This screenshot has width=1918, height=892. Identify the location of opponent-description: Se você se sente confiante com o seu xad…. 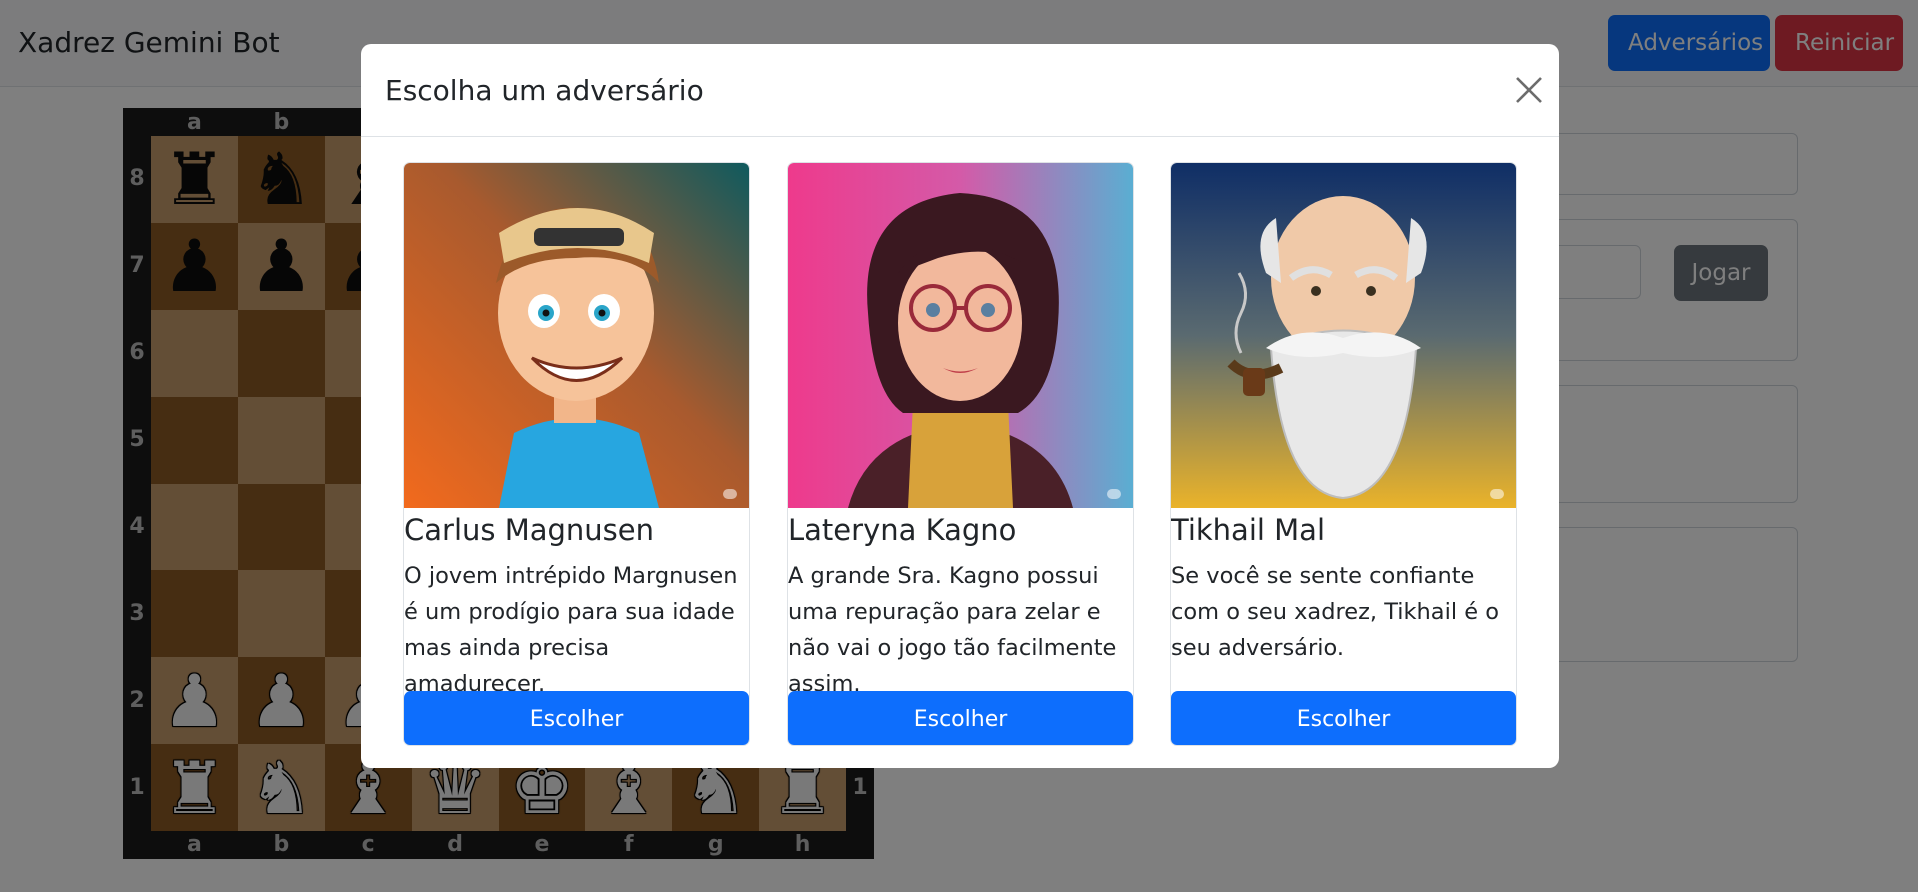
(1335, 612).